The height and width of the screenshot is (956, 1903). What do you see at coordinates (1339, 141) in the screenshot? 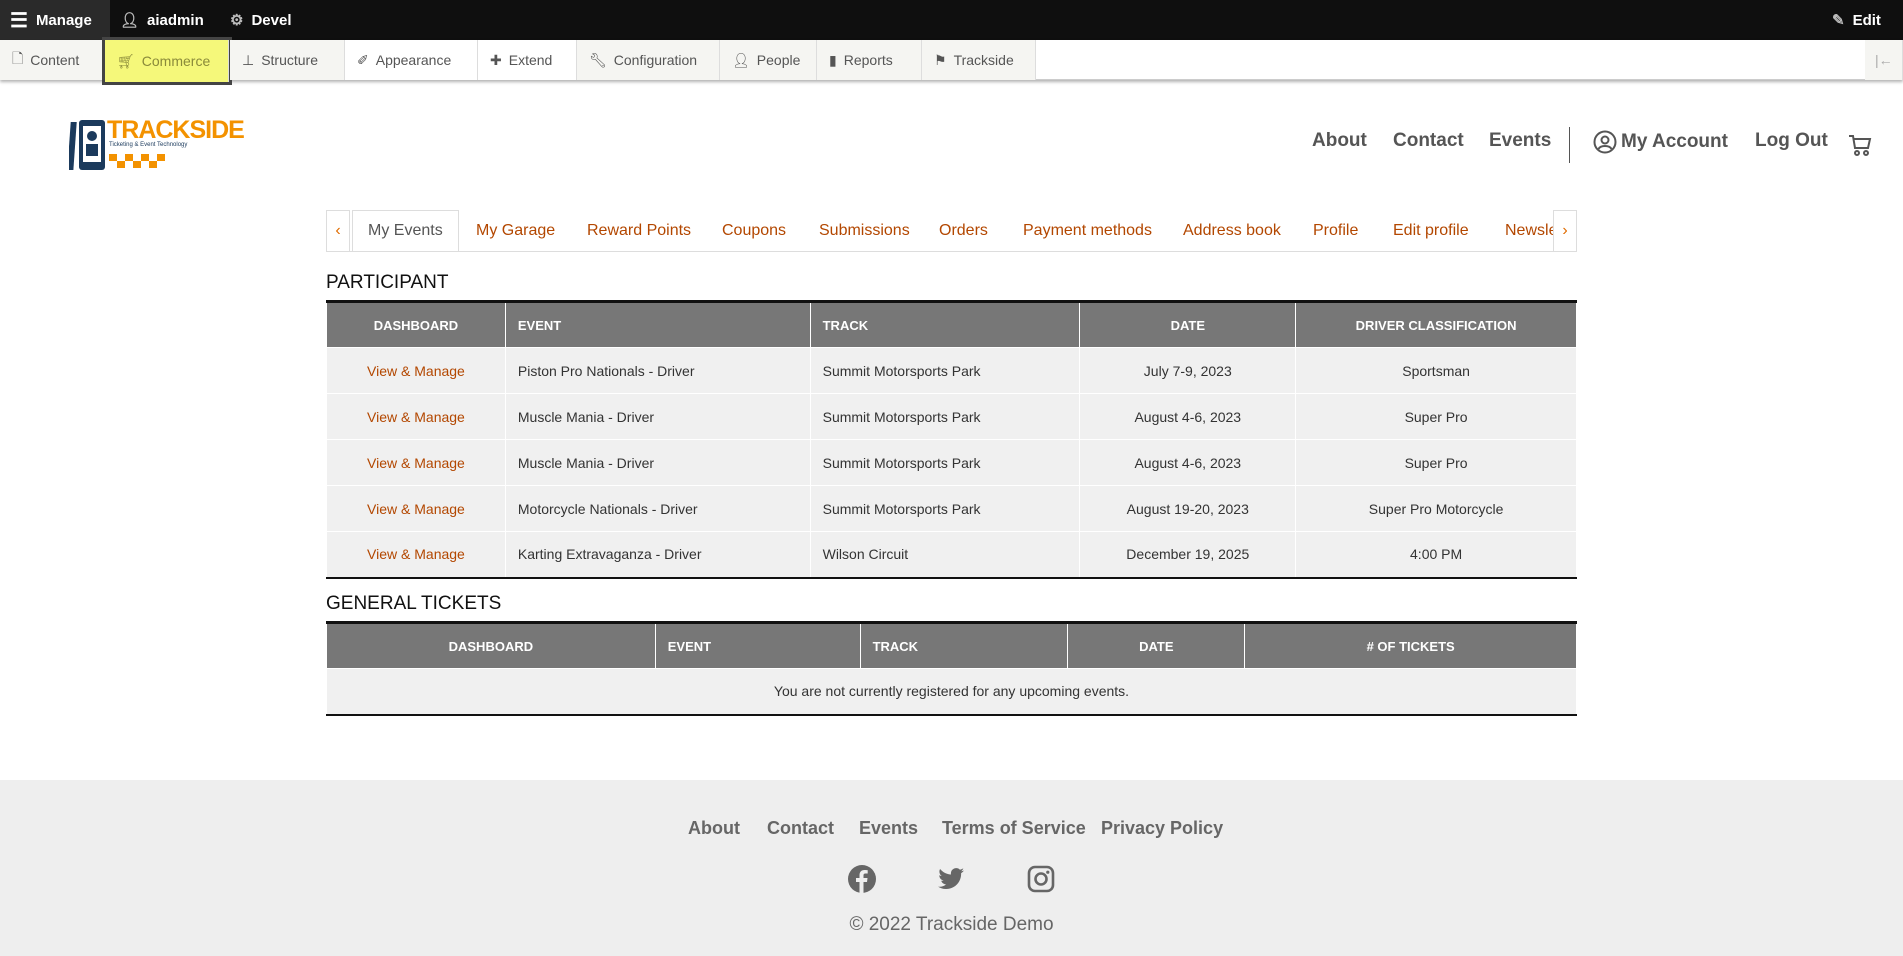
I see `nav-about: About` at bounding box center [1339, 141].